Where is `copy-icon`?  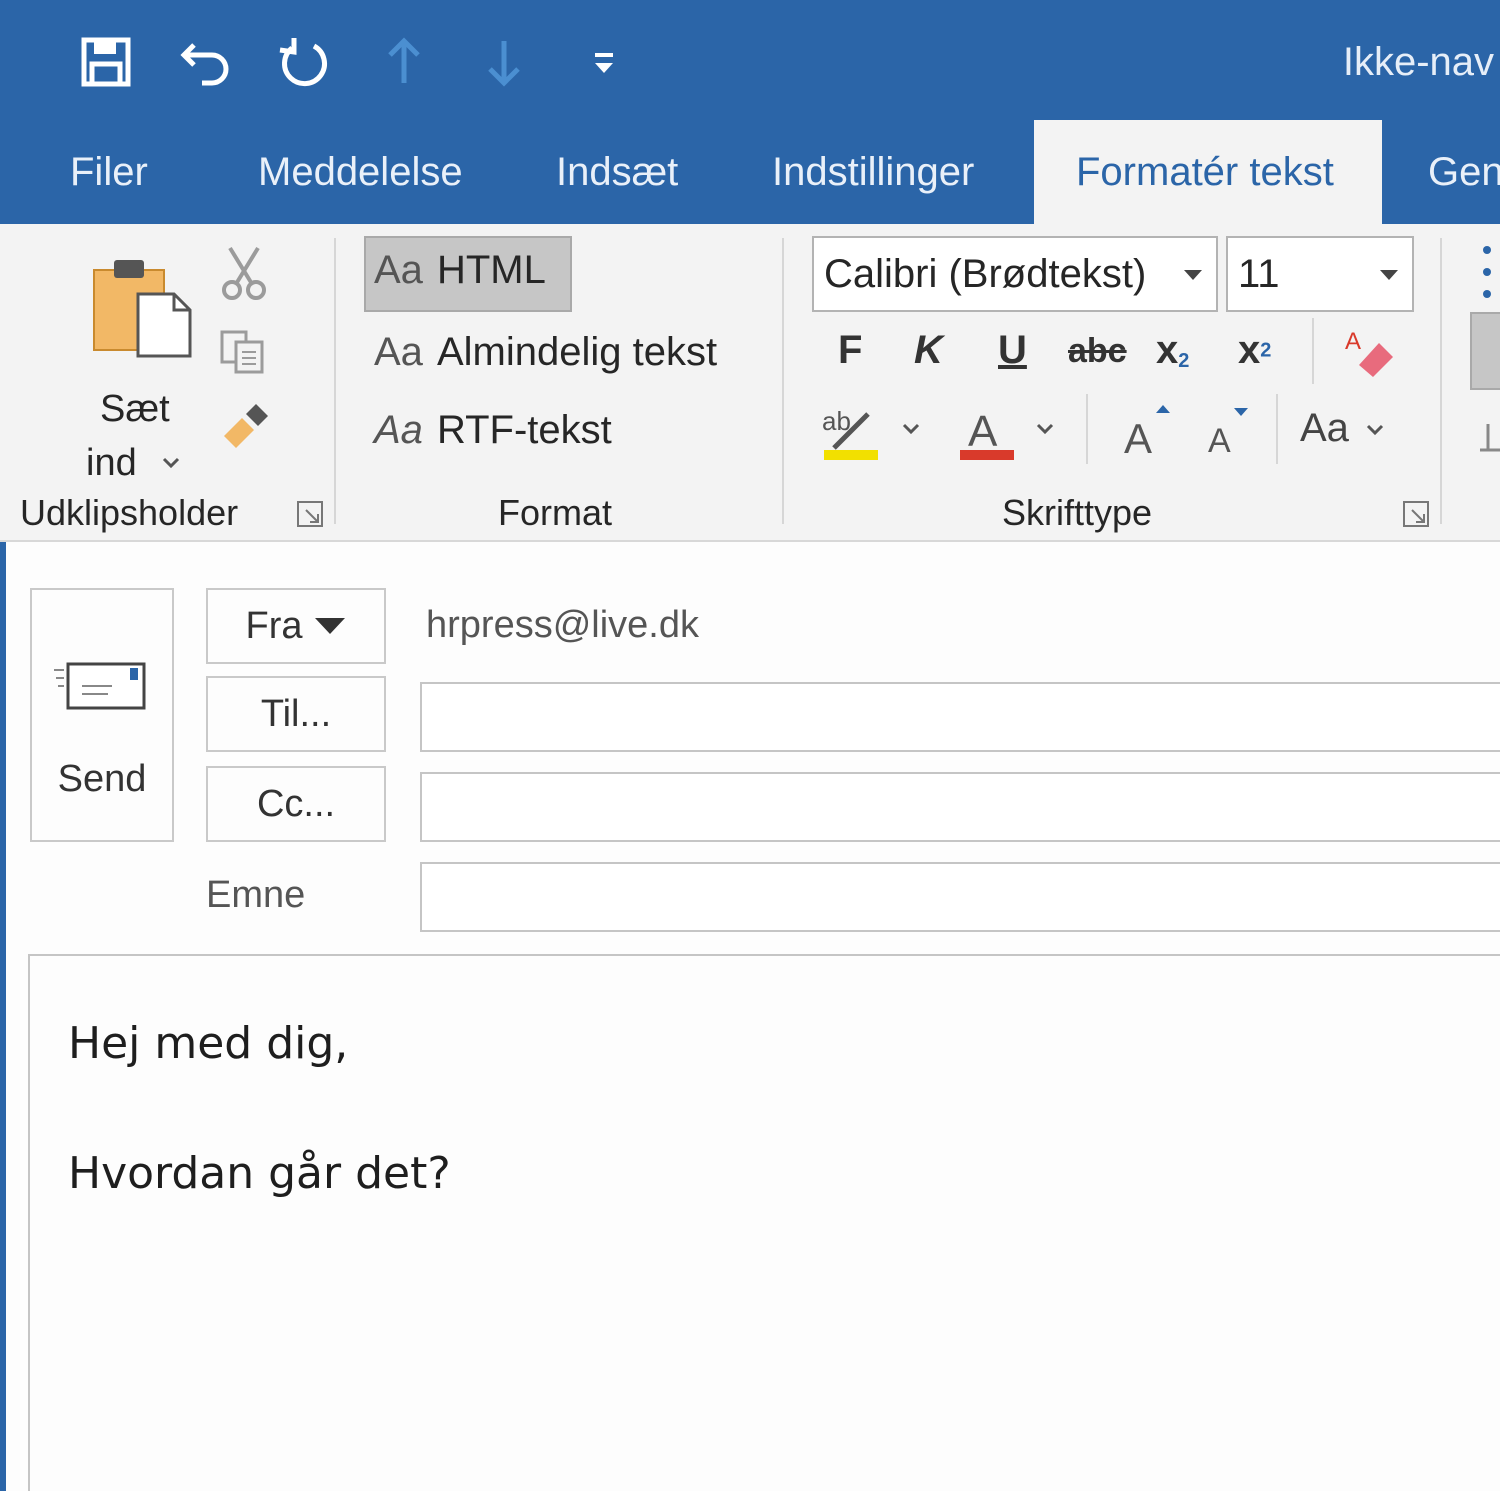 copy-icon is located at coordinates (242, 352).